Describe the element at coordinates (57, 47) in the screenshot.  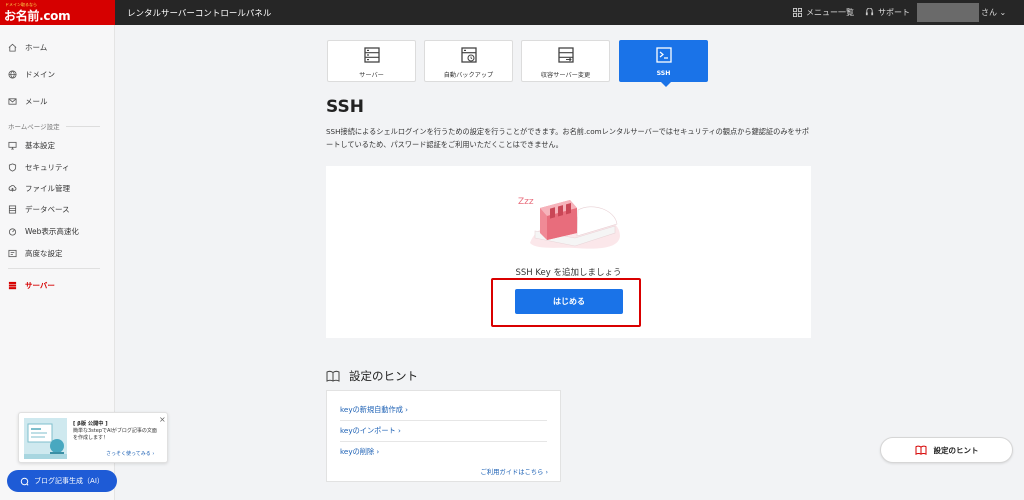
I see `sidebar-item-home: ホーム` at that location.